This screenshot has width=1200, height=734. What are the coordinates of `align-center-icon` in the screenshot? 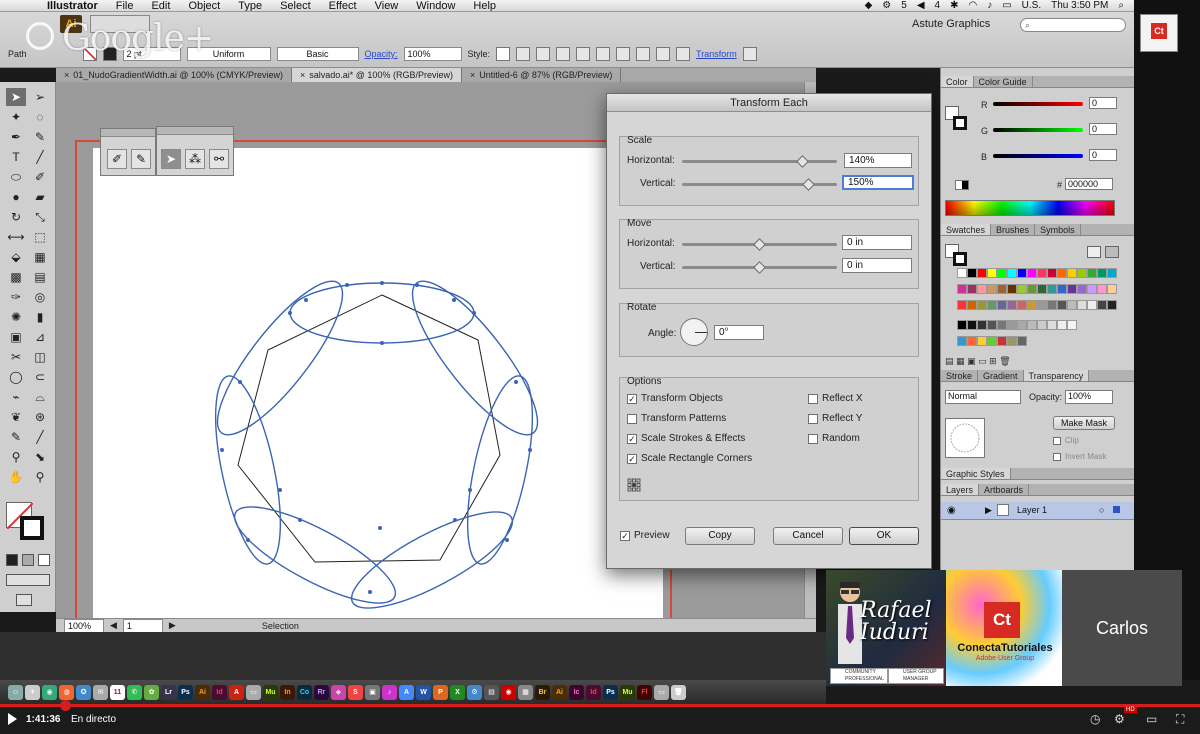 It's located at (563, 54).